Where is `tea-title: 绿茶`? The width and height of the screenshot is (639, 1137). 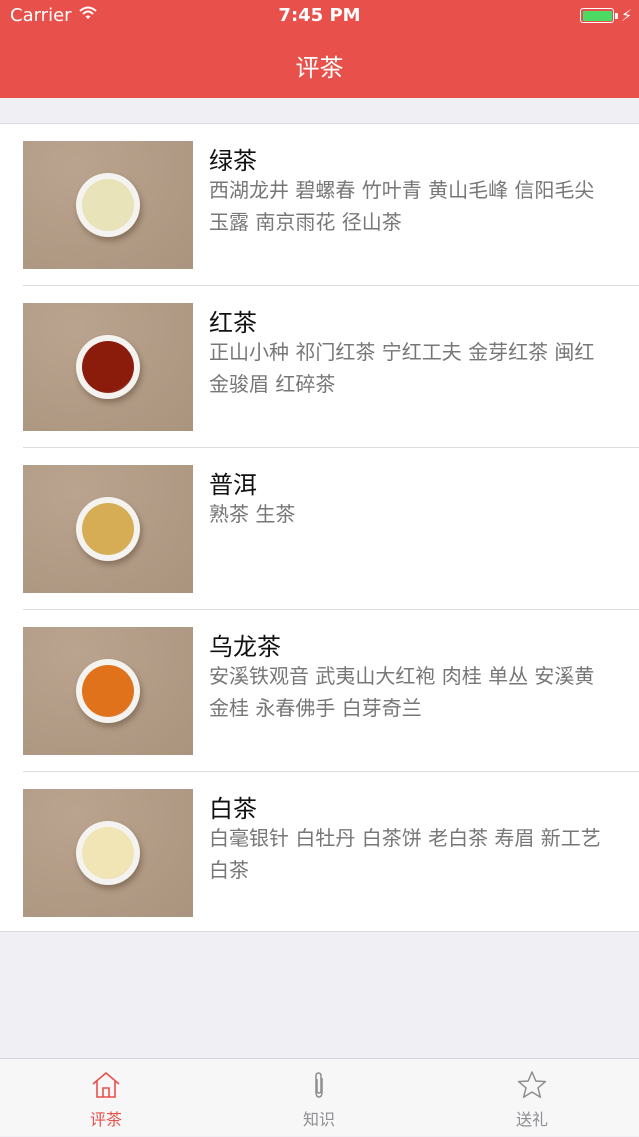 tea-title: 绿茶 is located at coordinates (233, 161).